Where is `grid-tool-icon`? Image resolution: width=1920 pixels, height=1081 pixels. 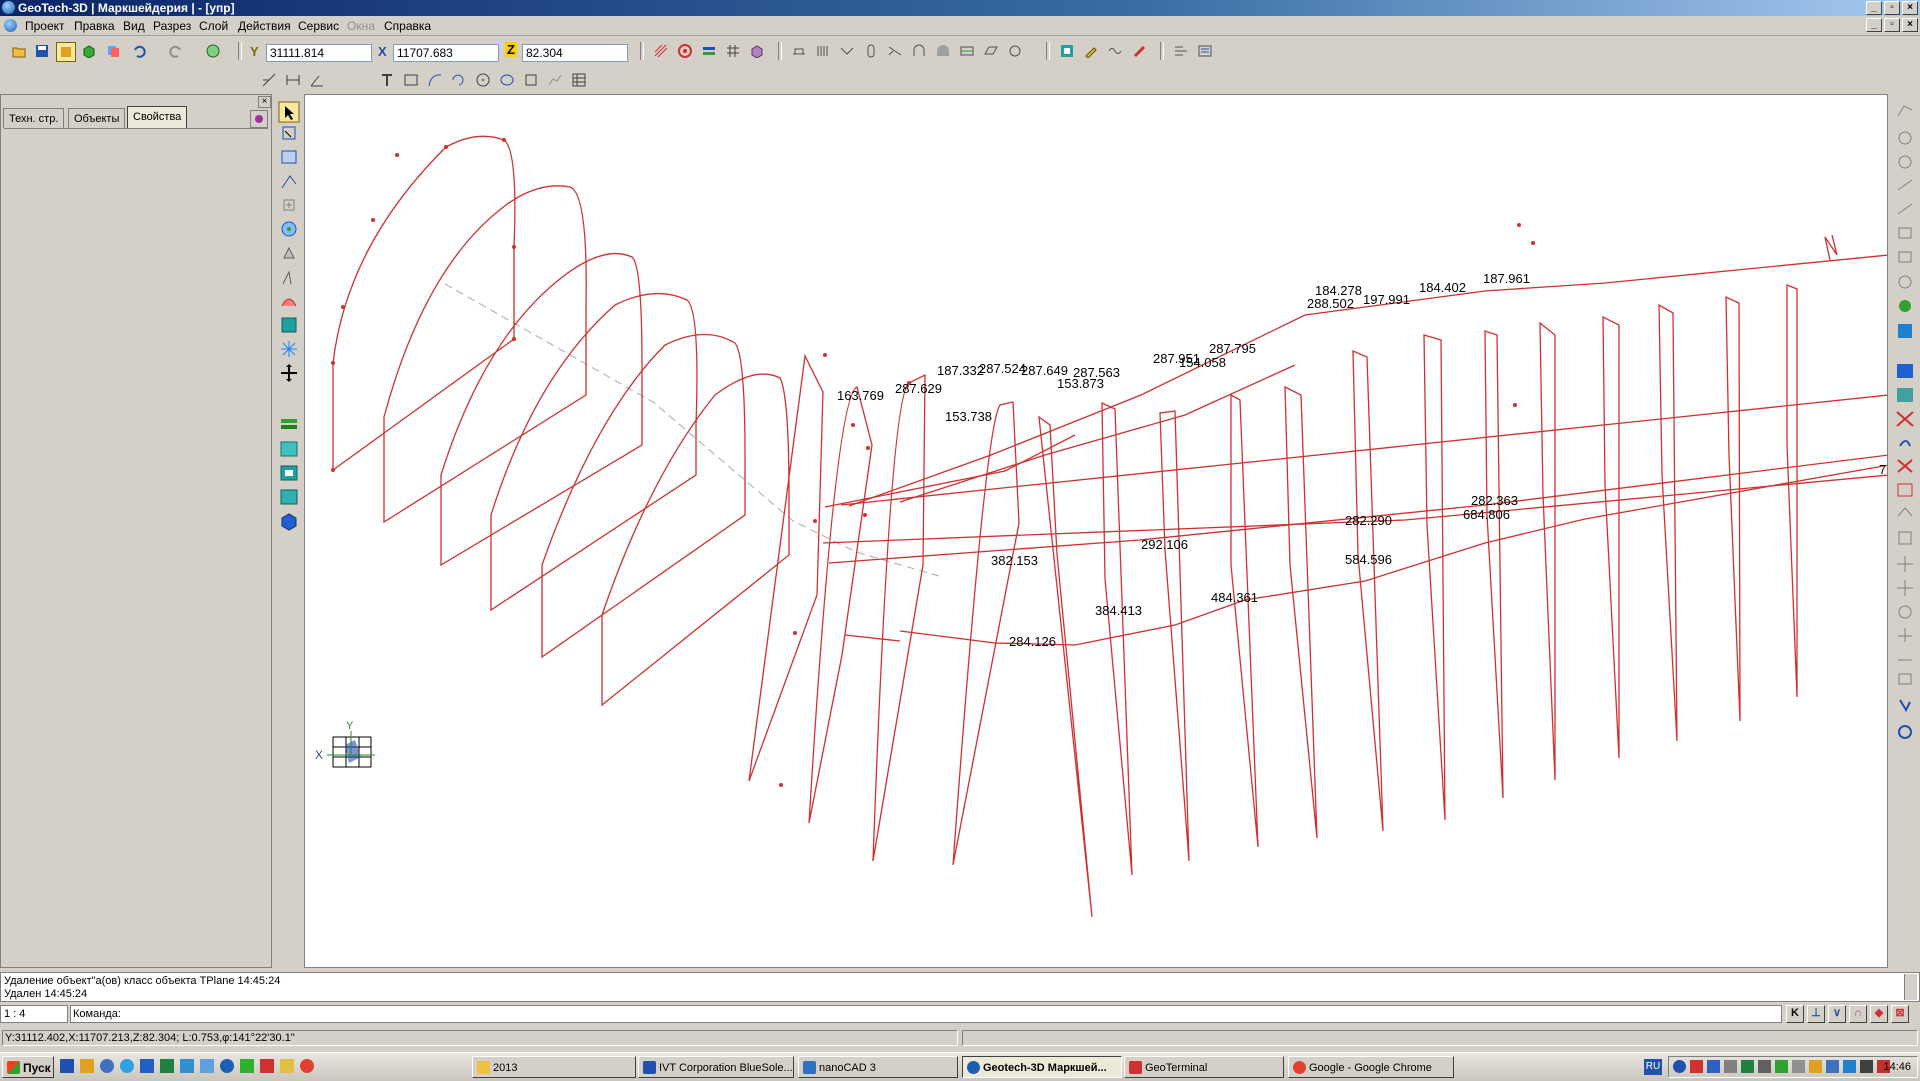
grid-tool-icon is located at coordinates (733, 51).